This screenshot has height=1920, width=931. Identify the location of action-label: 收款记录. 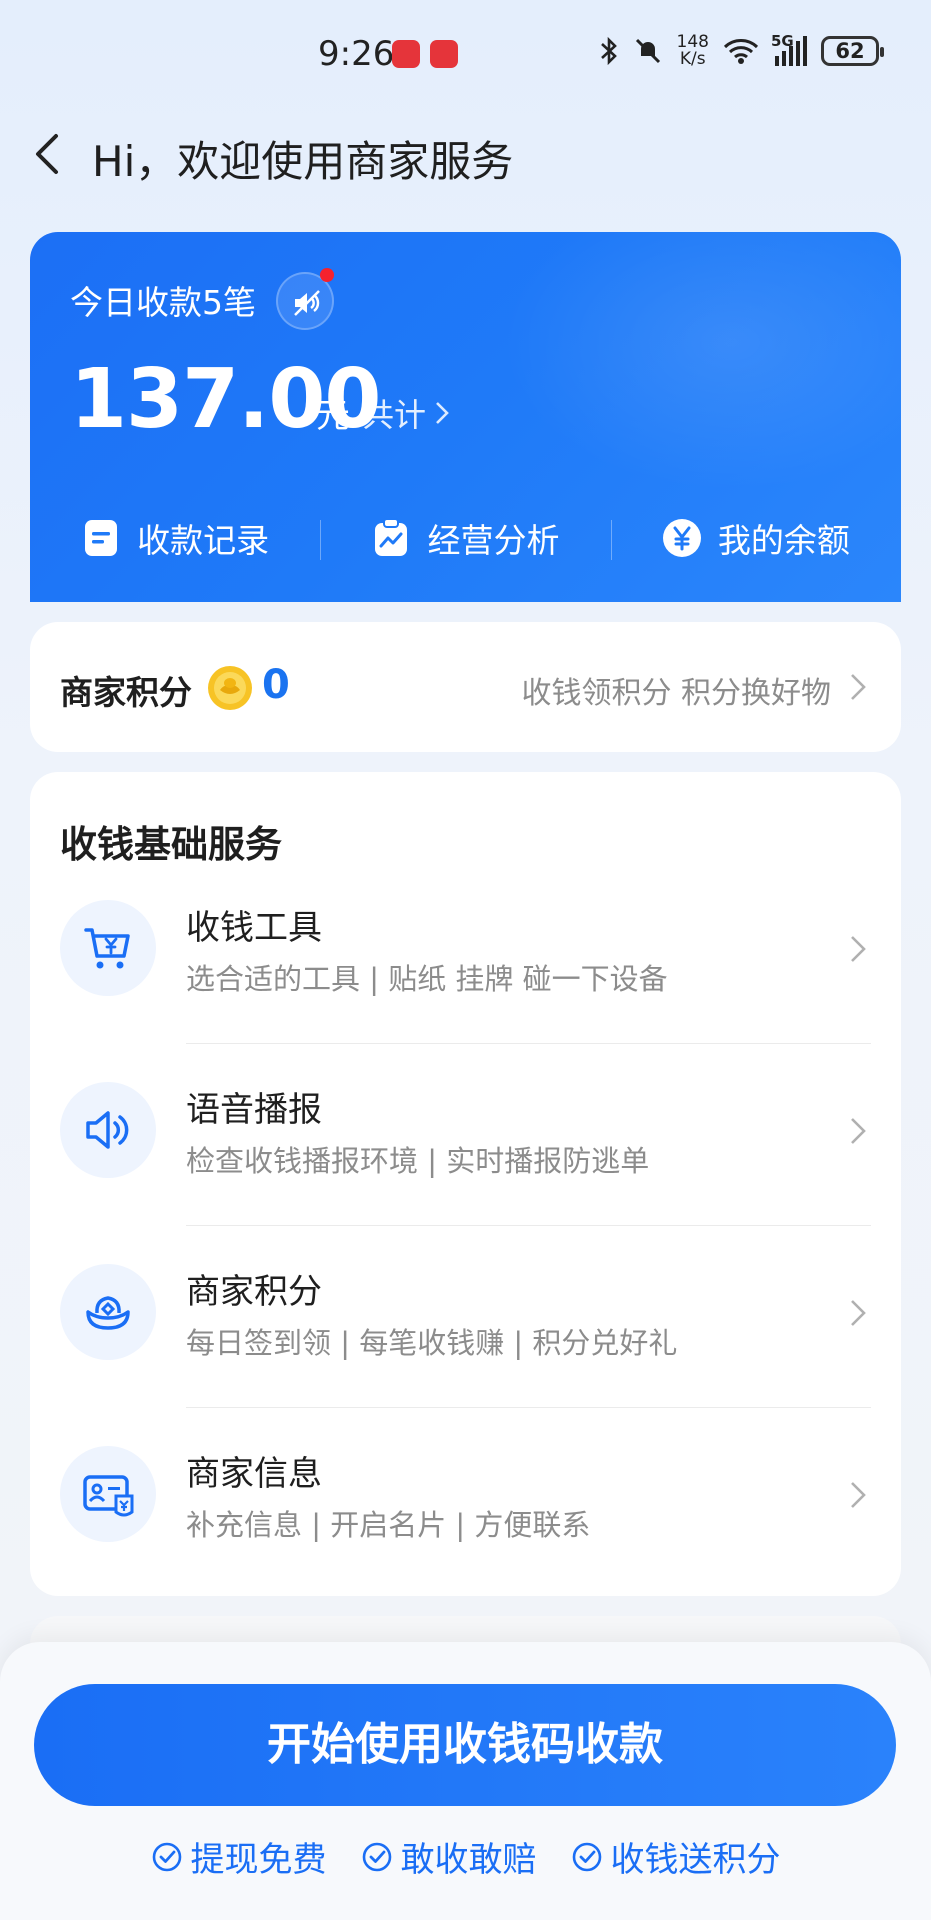
(203, 540).